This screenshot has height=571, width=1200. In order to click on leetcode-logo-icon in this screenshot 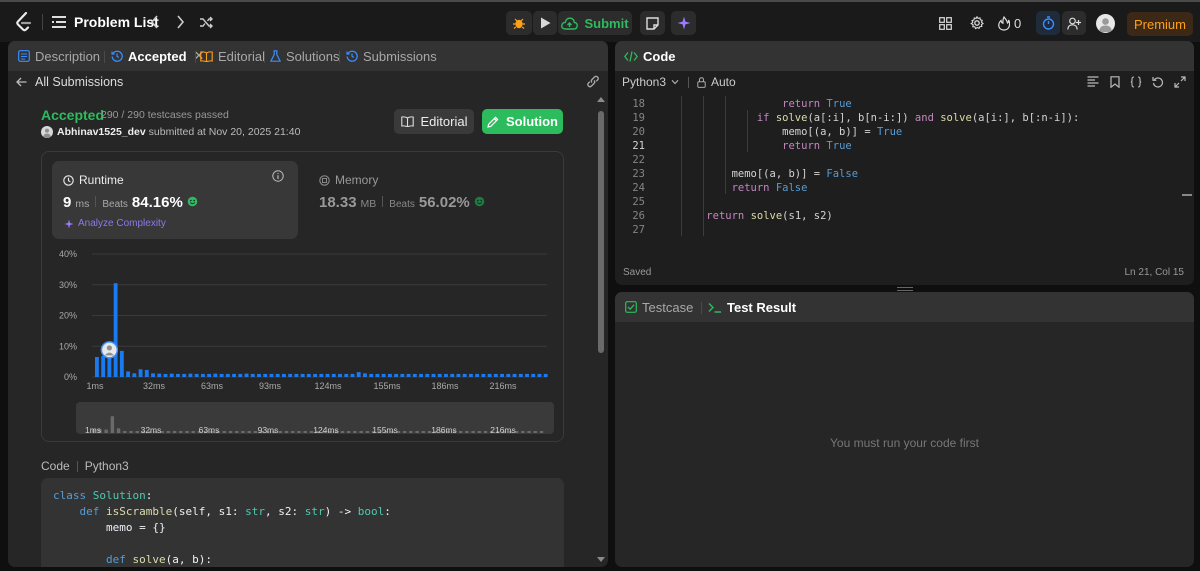, I will do `click(24, 22)`.